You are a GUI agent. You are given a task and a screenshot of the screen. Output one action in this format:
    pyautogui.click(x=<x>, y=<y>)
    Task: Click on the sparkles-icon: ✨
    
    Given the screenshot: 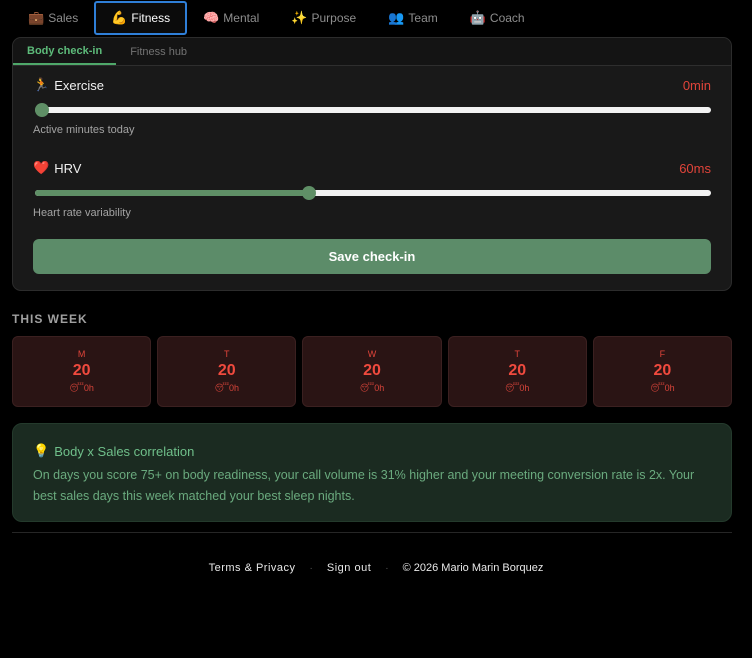 What is the action you would take?
    pyautogui.click(x=299, y=17)
    